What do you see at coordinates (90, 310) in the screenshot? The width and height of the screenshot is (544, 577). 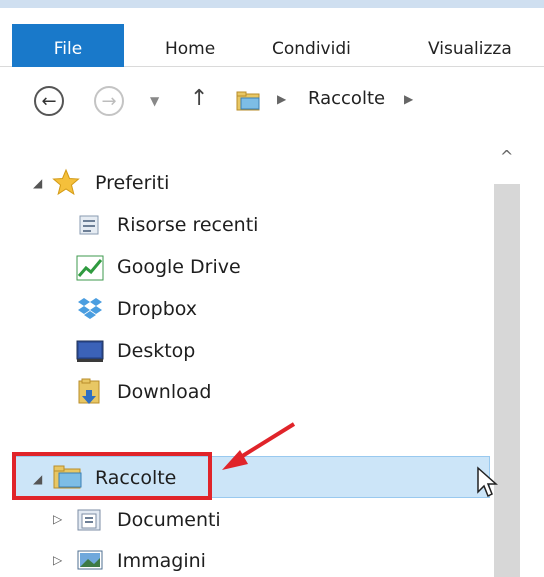 I see `dropbox-icon` at bounding box center [90, 310].